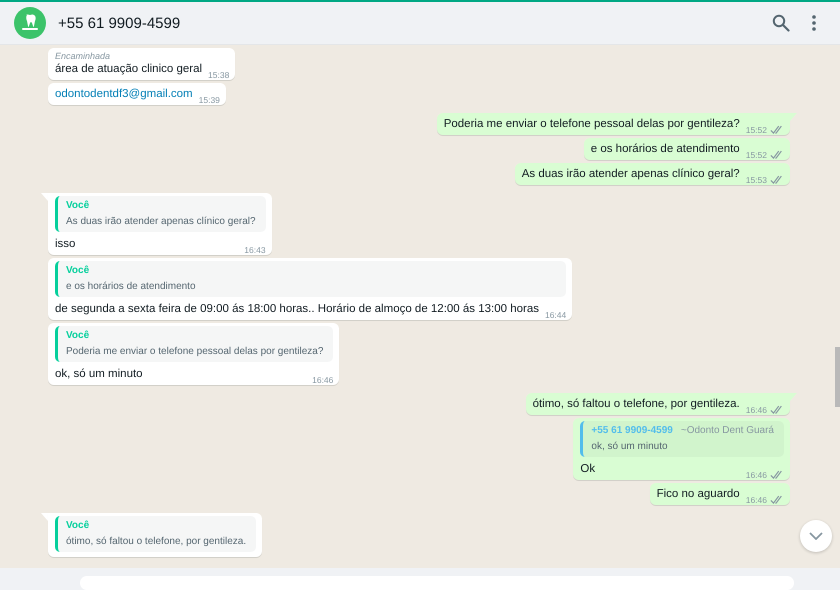 The height and width of the screenshot is (590, 840). I want to click on scroll-down-button, so click(816, 536).